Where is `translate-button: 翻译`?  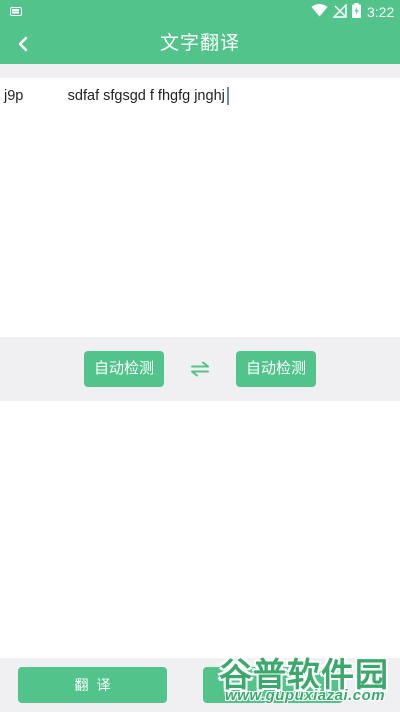 translate-button: 翻译 is located at coordinates (92, 685).